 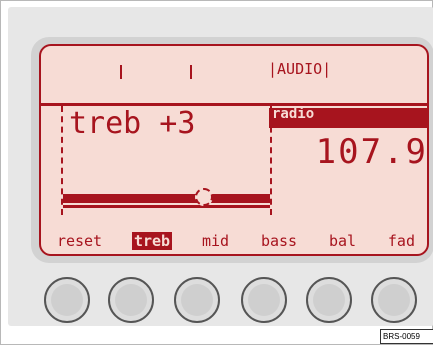 What do you see at coordinates (401, 241) in the screenshot?
I see `function-fad: fad` at bounding box center [401, 241].